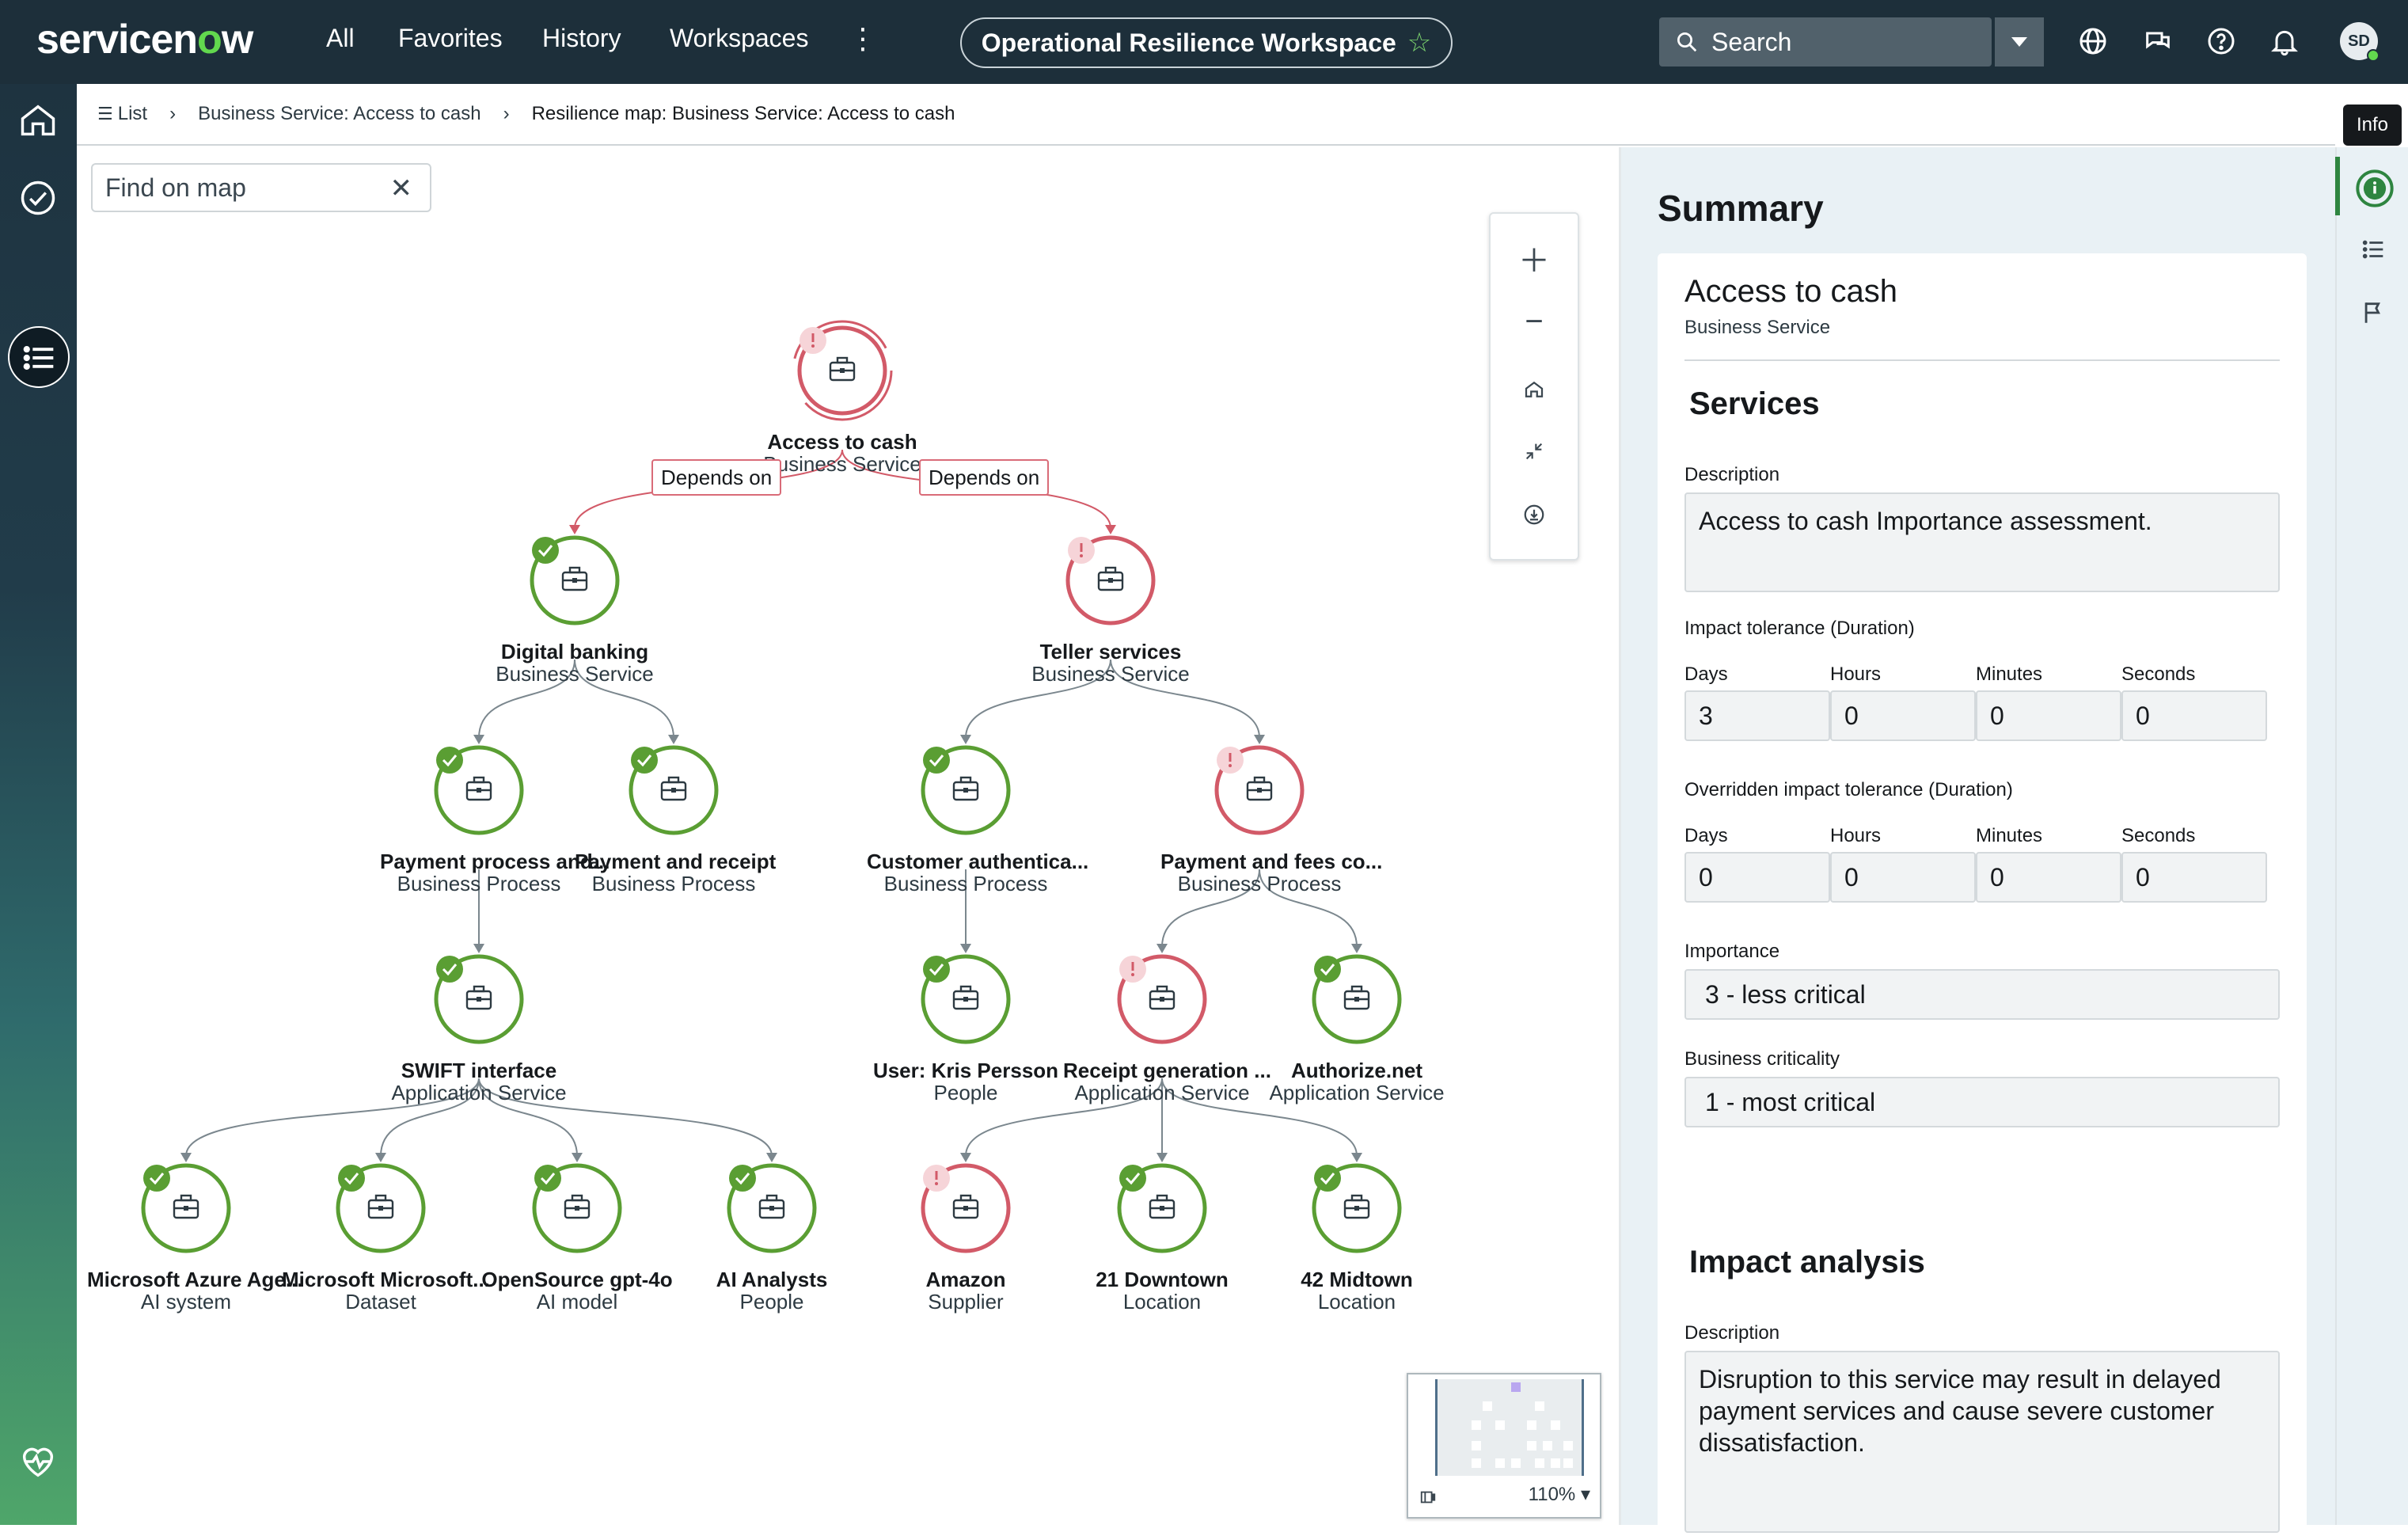 The image size is (2408, 1536). What do you see at coordinates (1357, 1208) in the screenshot?
I see `map-node-midtown` at bounding box center [1357, 1208].